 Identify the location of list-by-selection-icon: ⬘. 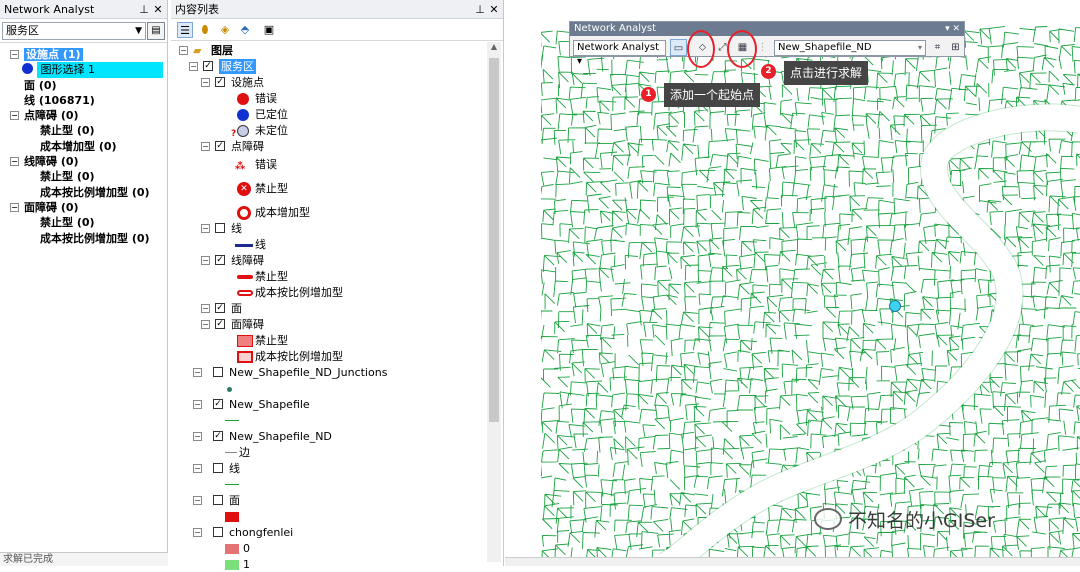
(245, 30).